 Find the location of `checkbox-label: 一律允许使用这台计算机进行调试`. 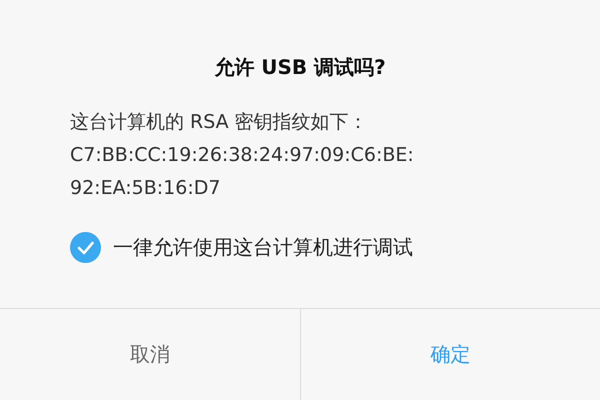

checkbox-label: 一律允许使用这台计算机进行调试 is located at coordinates (263, 247).